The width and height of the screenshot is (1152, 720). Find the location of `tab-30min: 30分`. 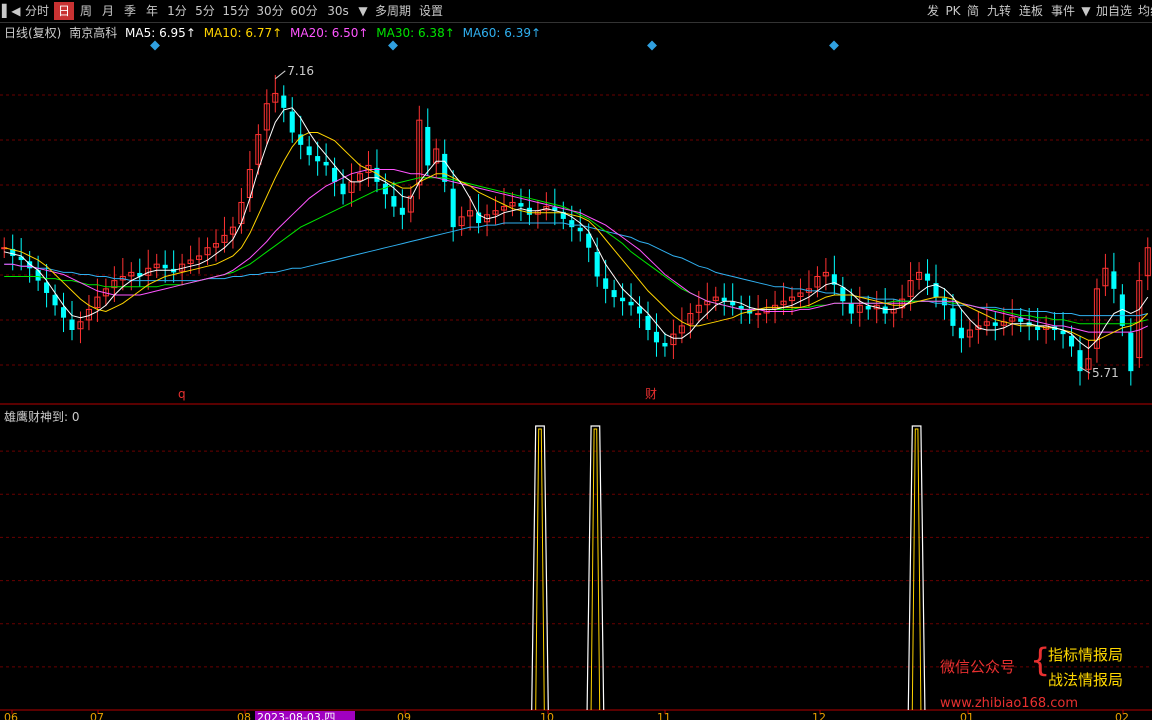

tab-30min: 30分 is located at coordinates (270, 11).